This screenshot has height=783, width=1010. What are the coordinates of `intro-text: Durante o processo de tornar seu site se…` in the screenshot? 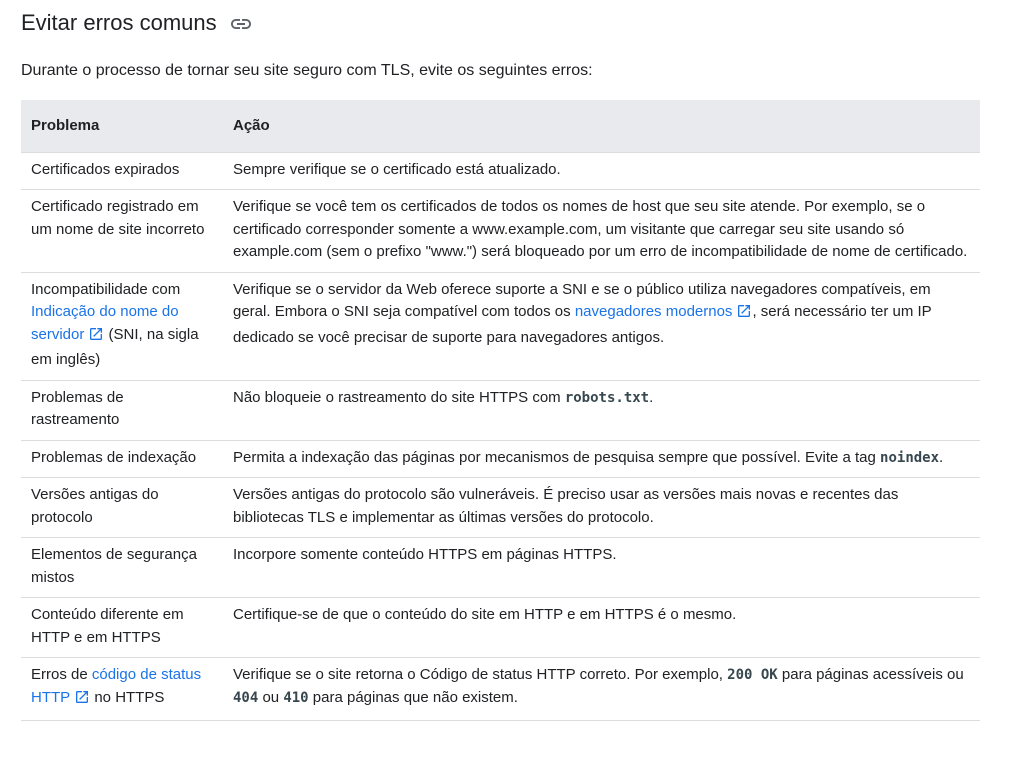 It's located at (307, 70).